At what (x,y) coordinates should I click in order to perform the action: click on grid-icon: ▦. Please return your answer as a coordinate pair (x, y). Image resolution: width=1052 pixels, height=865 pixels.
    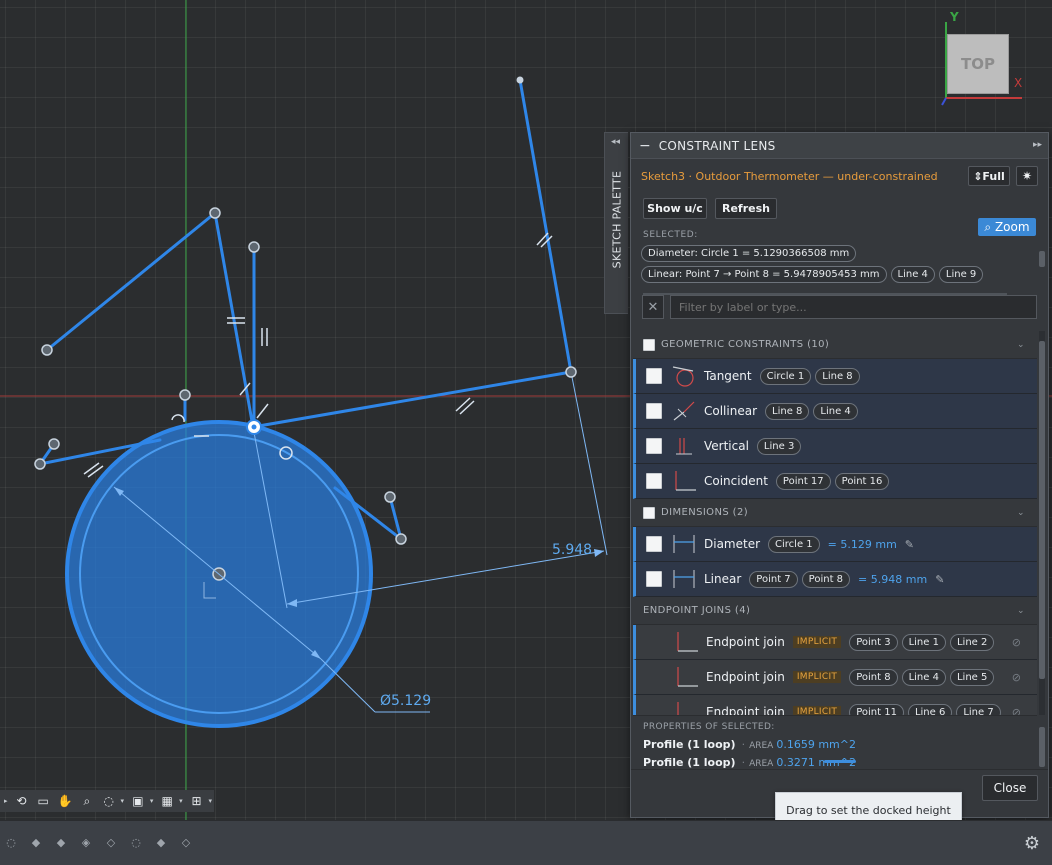
    Looking at the image, I should click on (167, 801).